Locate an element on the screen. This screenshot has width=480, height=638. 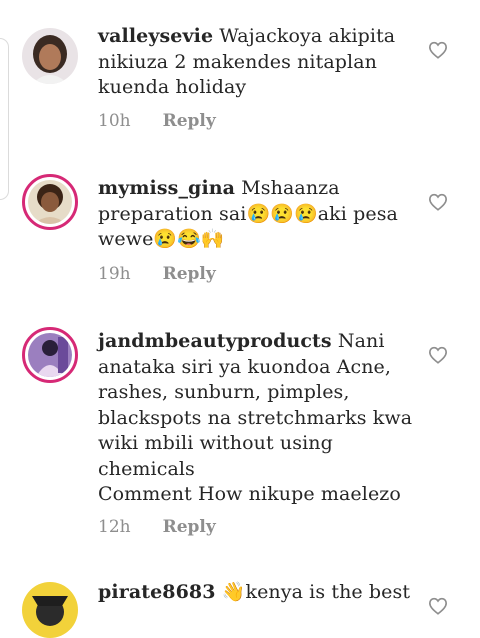
comment-username: mymiss_gina is located at coordinates (166, 188).